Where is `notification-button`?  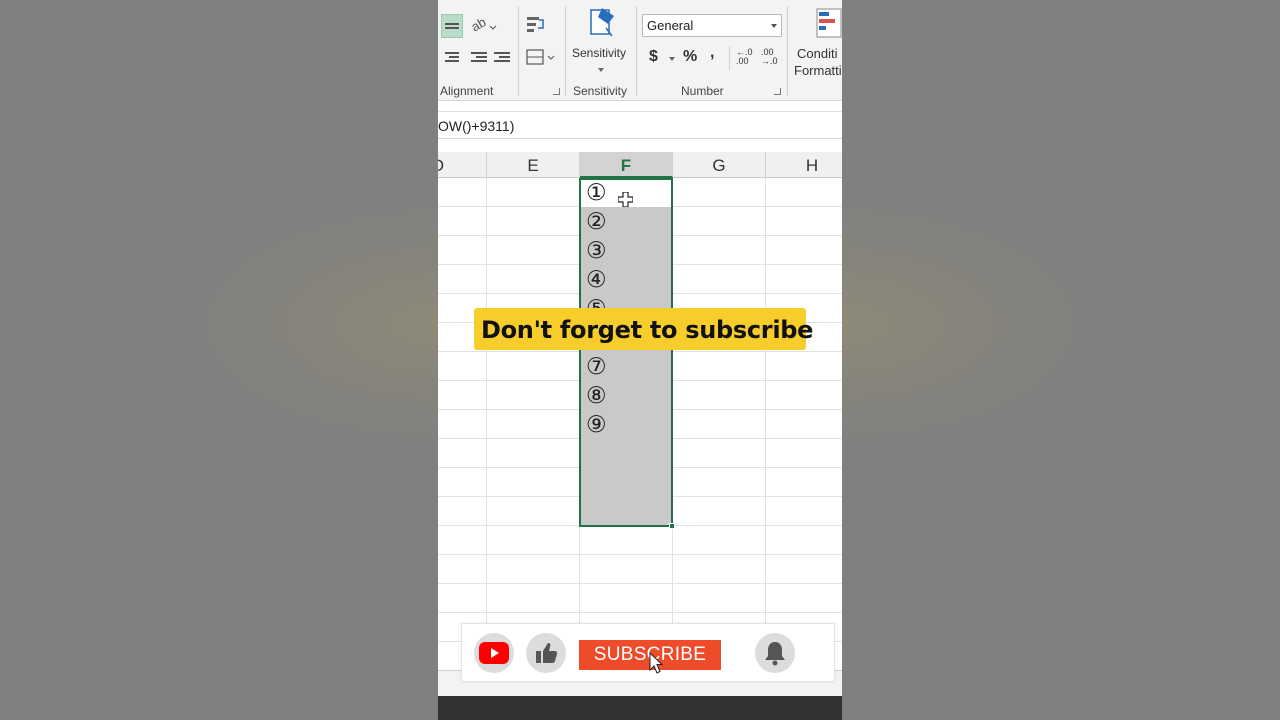 notification-button is located at coordinates (775, 653).